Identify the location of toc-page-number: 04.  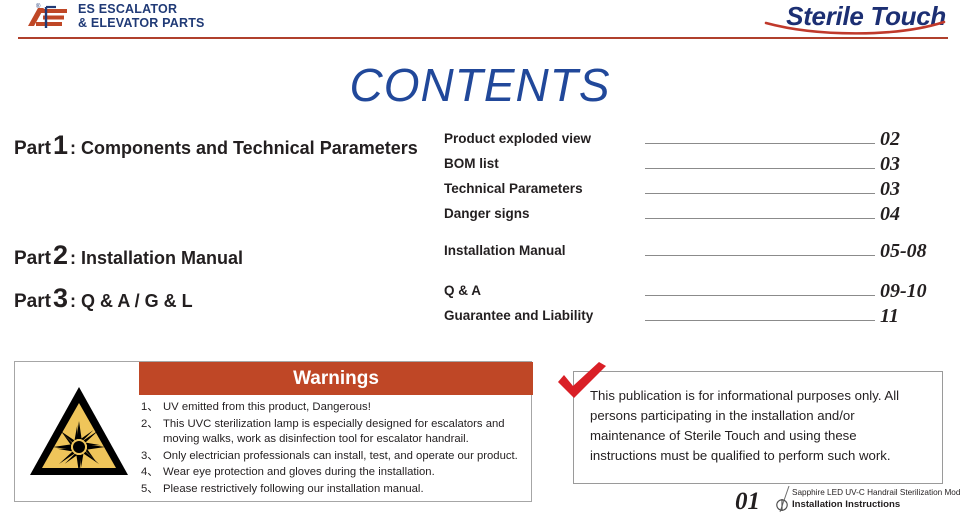
(890, 214).